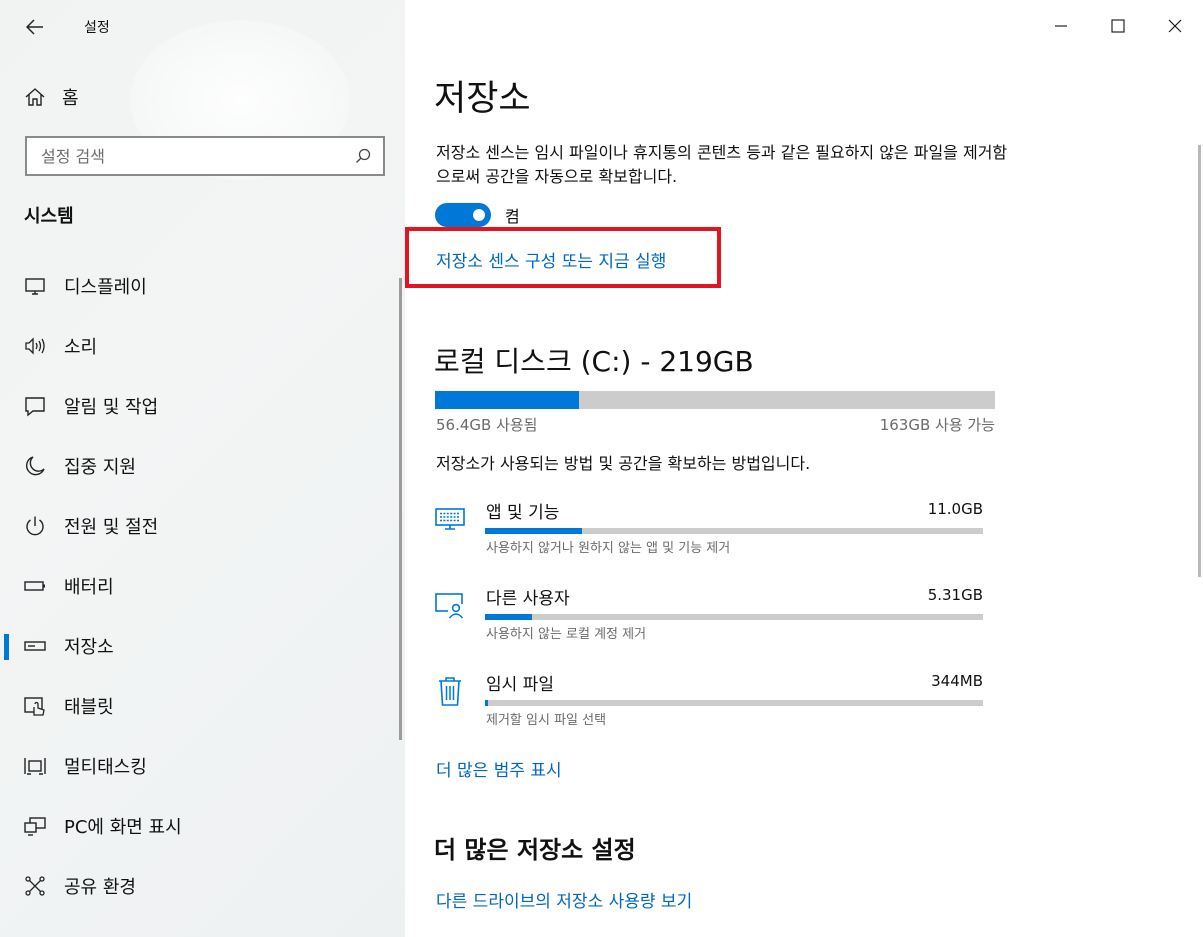  I want to click on other-users-icon, so click(450, 605).